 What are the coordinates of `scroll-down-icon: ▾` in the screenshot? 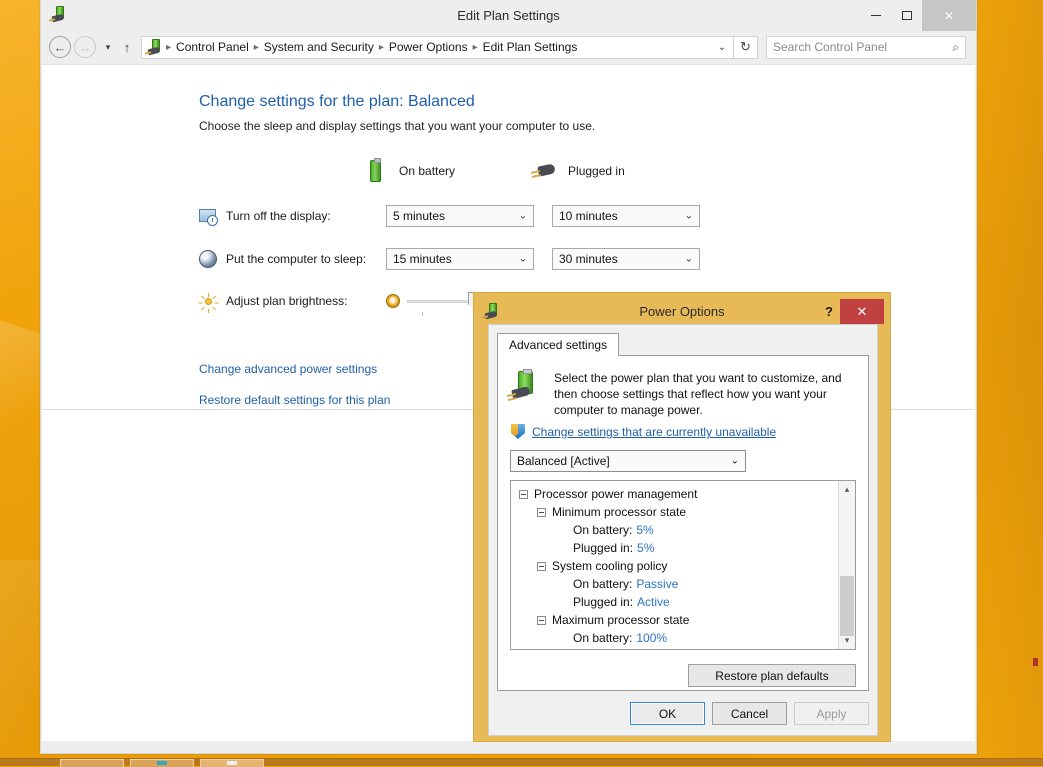 It's located at (847, 640).